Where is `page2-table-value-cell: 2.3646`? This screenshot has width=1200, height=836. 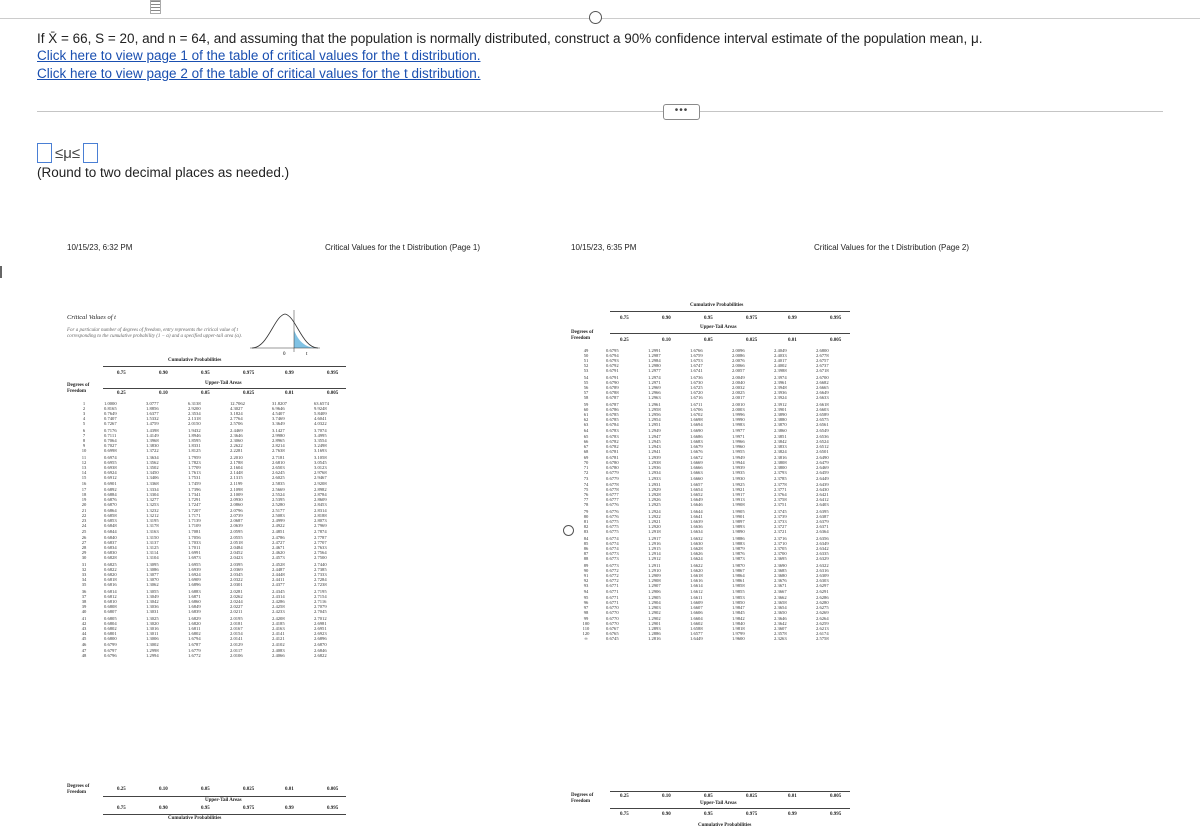
page2-table-value-cell: 2.3646 is located at coordinates (780, 619).